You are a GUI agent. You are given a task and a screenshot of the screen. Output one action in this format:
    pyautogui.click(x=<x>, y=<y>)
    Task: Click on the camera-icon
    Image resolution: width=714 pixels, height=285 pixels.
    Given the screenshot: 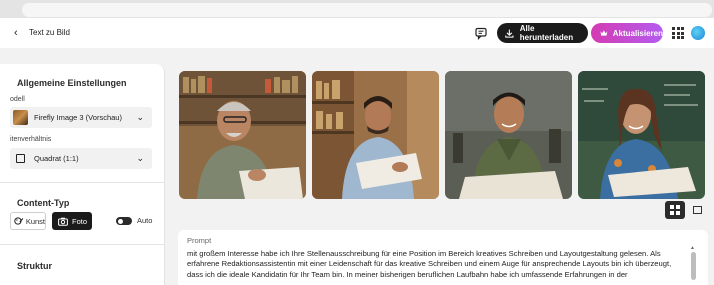 What is the action you would take?
    pyautogui.click(x=63, y=221)
    